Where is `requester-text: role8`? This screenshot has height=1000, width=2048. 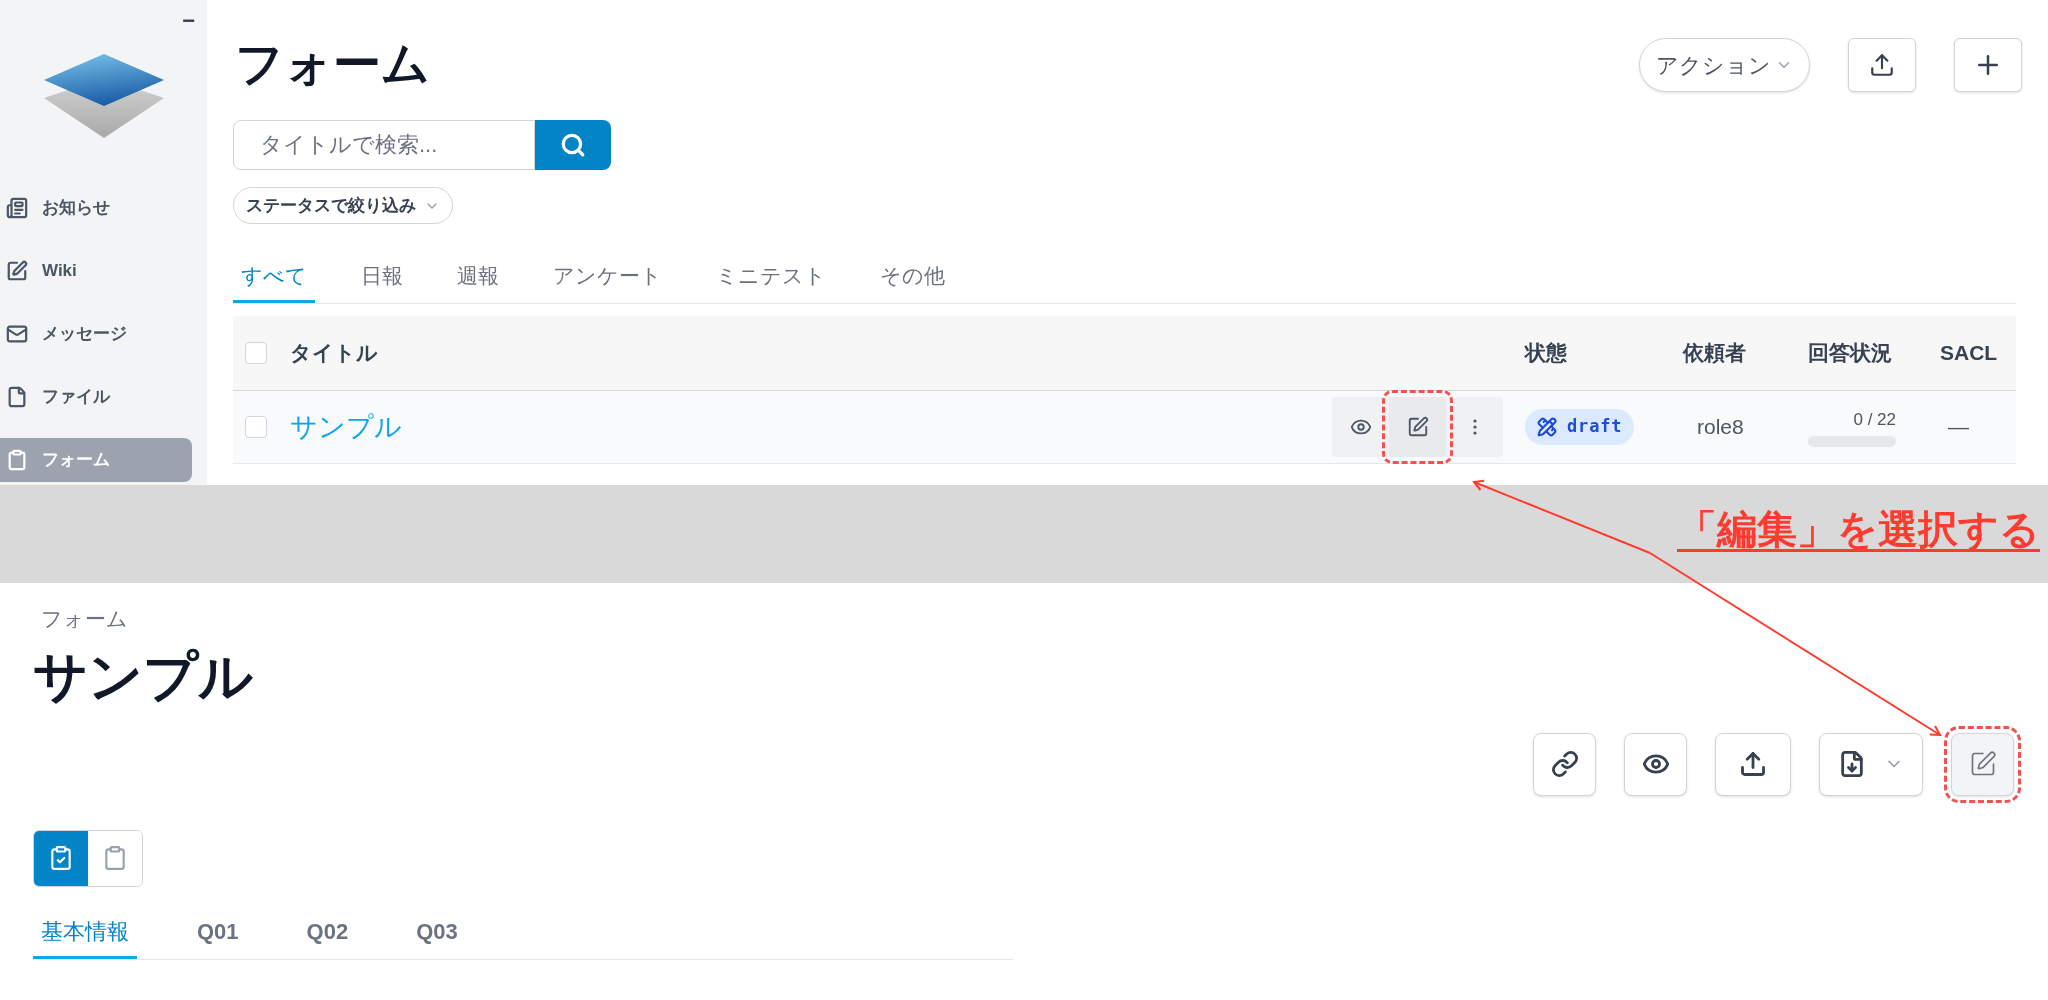 requester-text: role8 is located at coordinates (1720, 427).